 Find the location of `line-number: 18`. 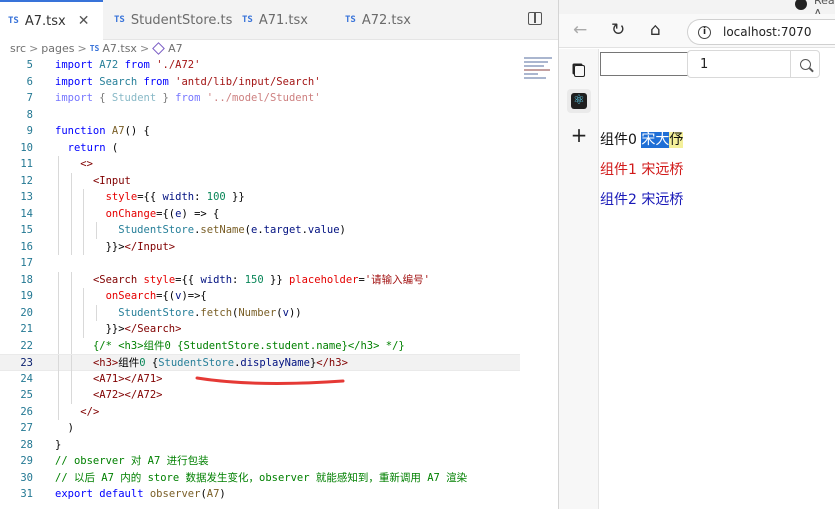

line-number: 18 is located at coordinates (26, 279).